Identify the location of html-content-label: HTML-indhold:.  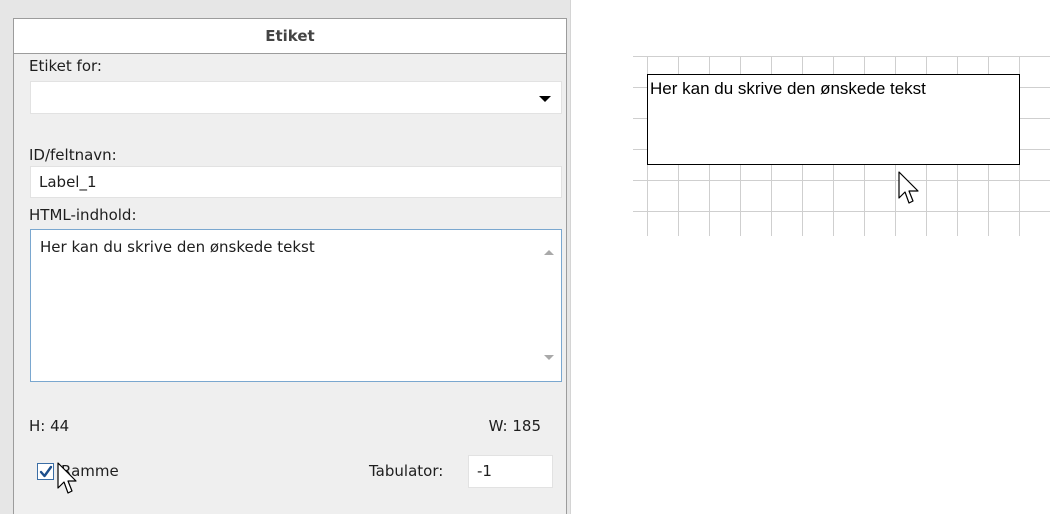
(83, 215).